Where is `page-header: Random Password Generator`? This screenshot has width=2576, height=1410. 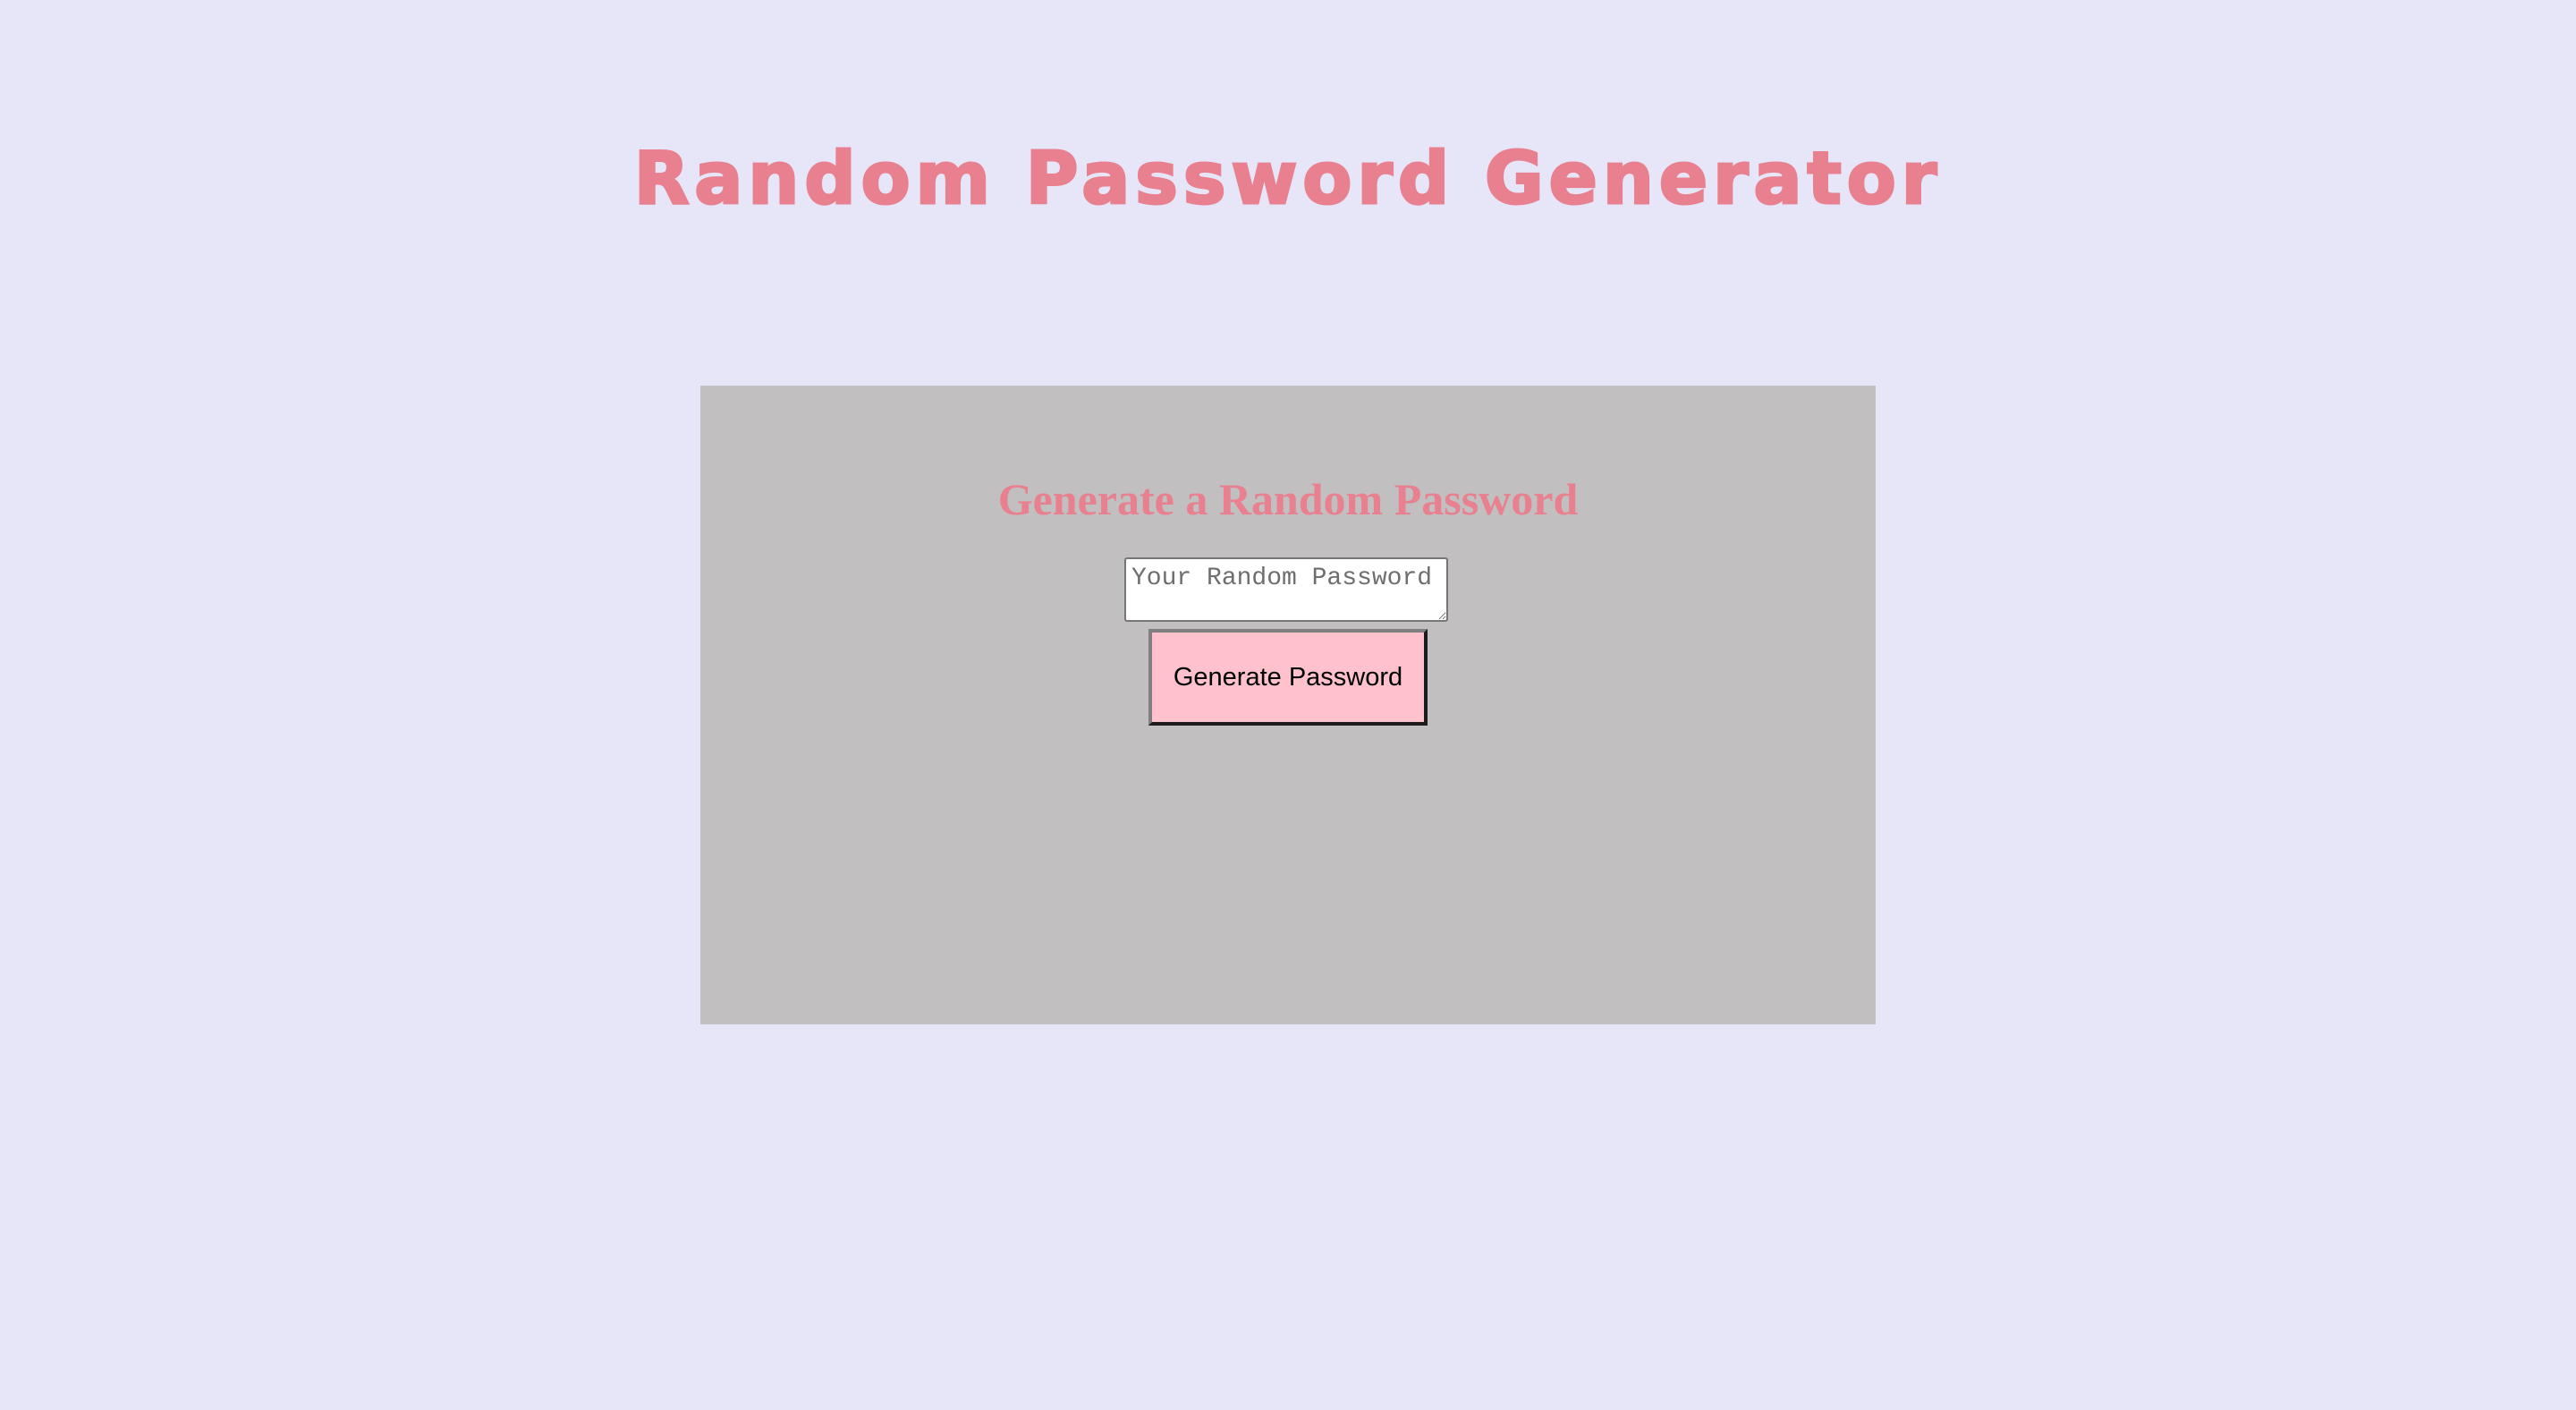 page-header: Random Password Generator is located at coordinates (1288, 179).